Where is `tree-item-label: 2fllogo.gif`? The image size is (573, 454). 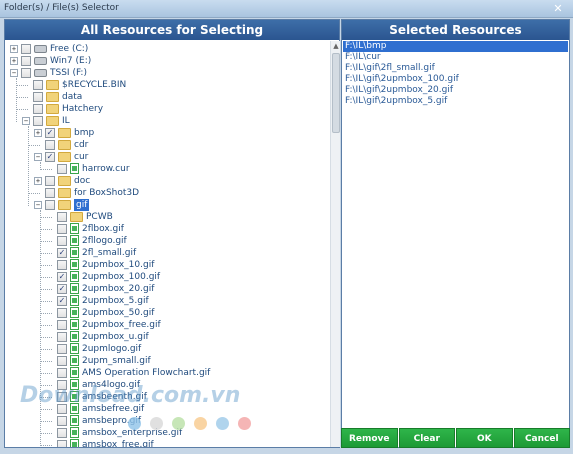
tree-item-label: 2fllogo.gif is located at coordinates (104, 241).